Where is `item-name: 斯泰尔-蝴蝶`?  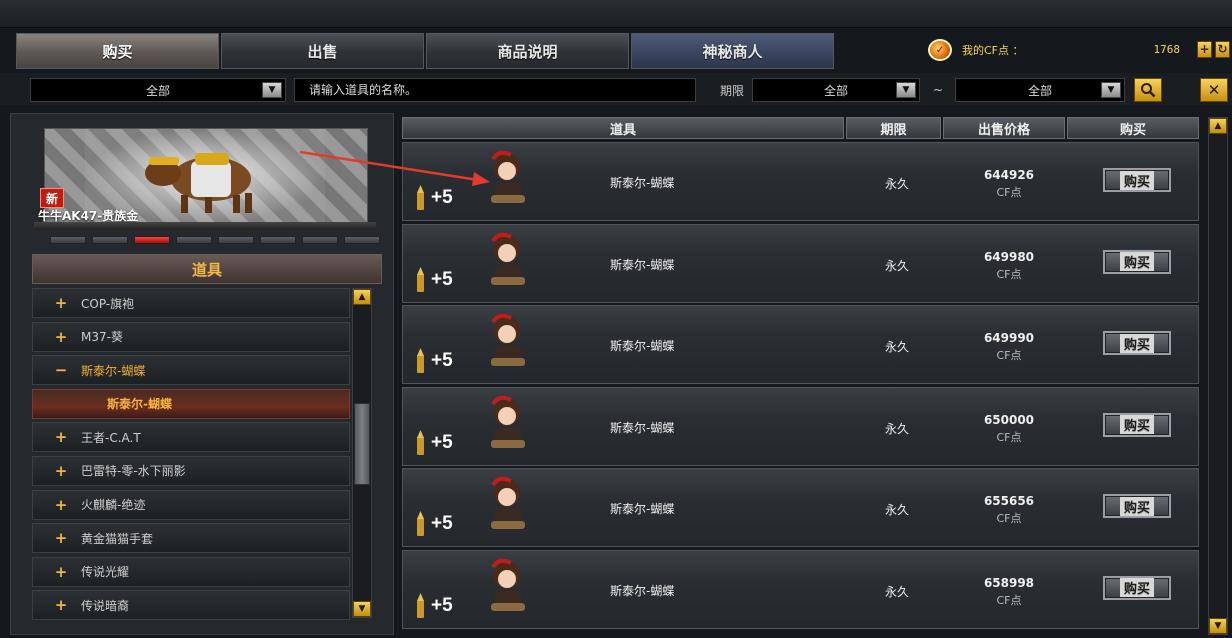
item-name: 斯泰尔-蝴蝶 is located at coordinates (642, 183).